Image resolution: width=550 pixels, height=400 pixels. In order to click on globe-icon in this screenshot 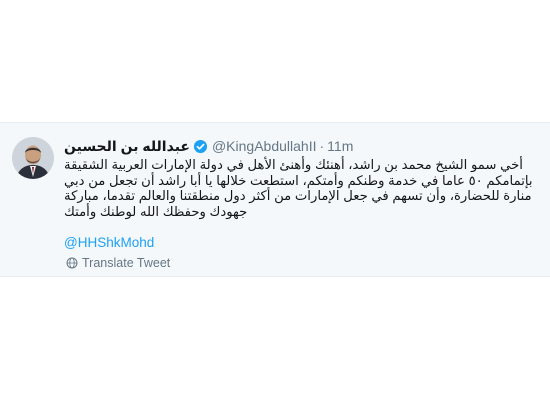, I will do `click(72, 263)`.